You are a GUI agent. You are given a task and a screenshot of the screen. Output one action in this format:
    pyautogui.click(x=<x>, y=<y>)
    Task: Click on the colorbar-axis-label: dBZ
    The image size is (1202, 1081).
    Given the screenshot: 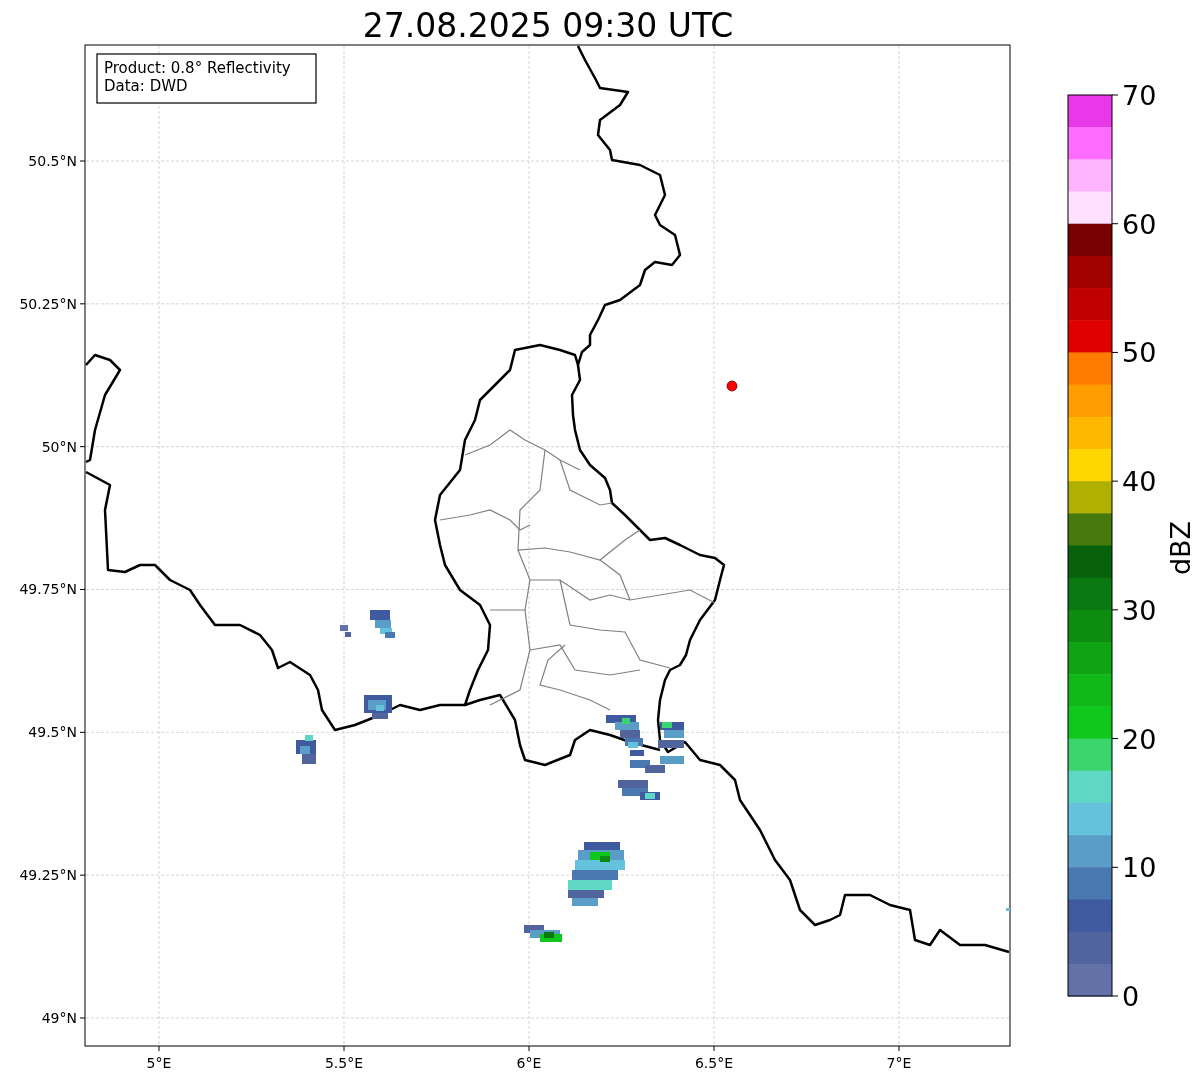 What is the action you would take?
    pyautogui.click(x=1180, y=548)
    